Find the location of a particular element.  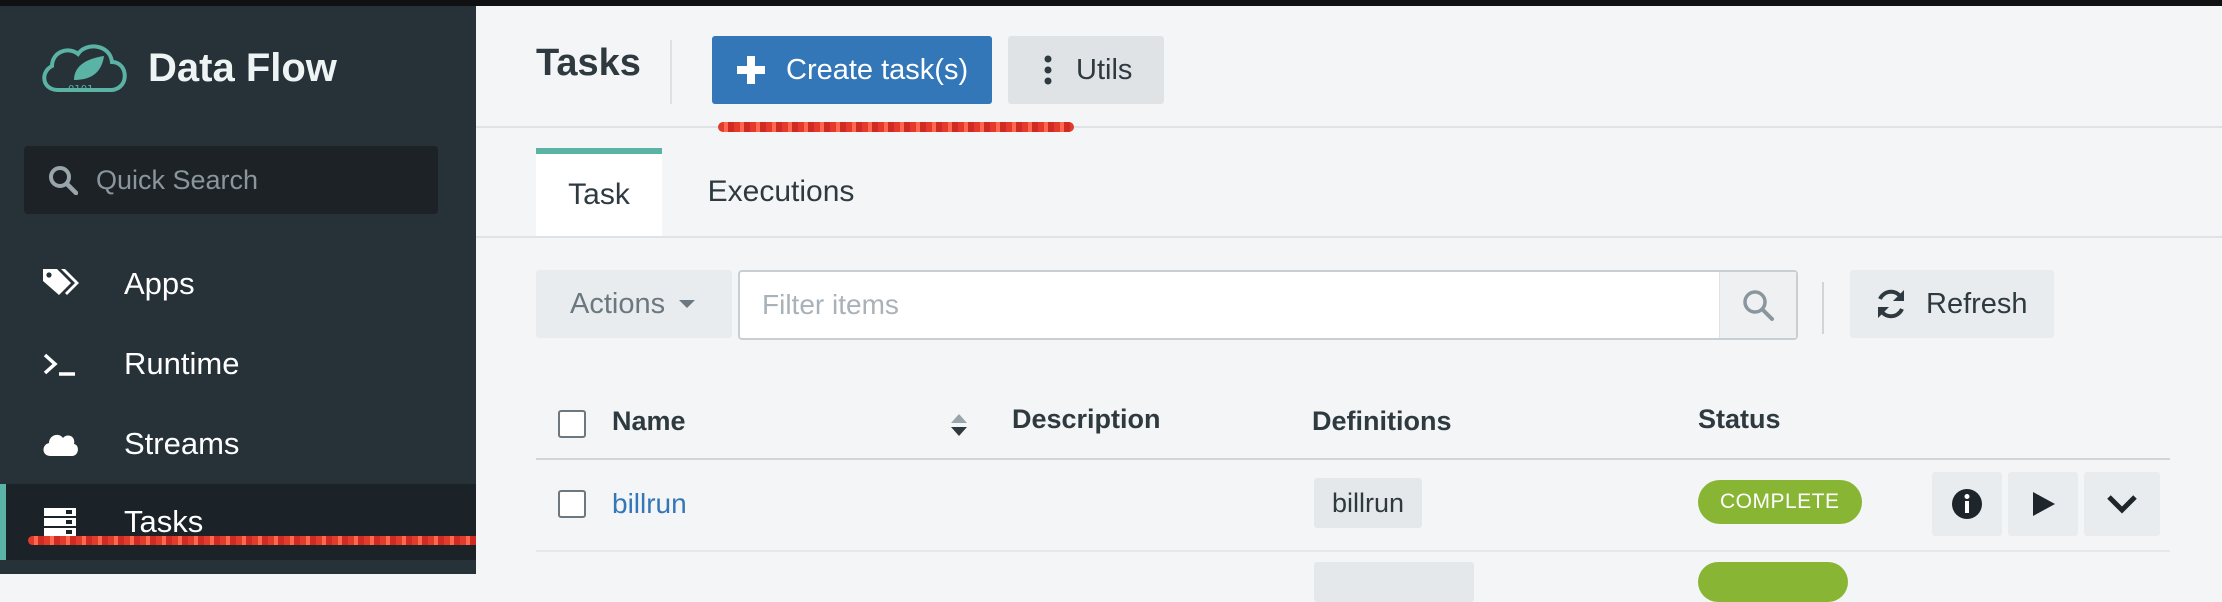

task-name-link: billrun is located at coordinates (649, 504).